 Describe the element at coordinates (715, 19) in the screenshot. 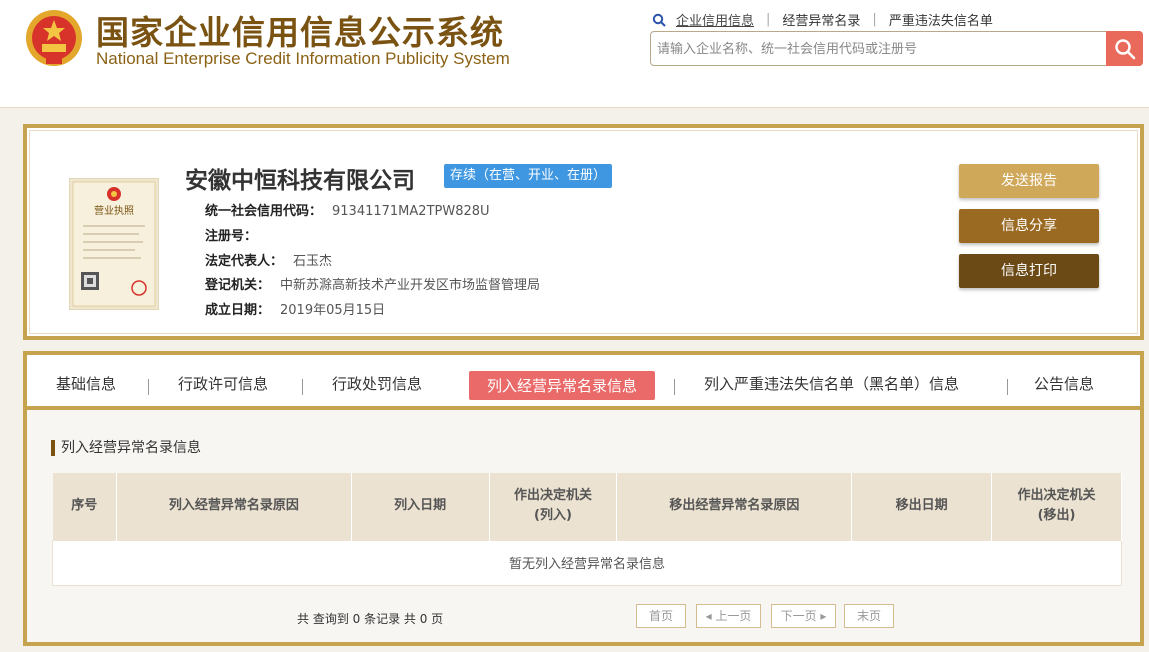

I see `nav-credit-info: 企业信用信息` at that location.